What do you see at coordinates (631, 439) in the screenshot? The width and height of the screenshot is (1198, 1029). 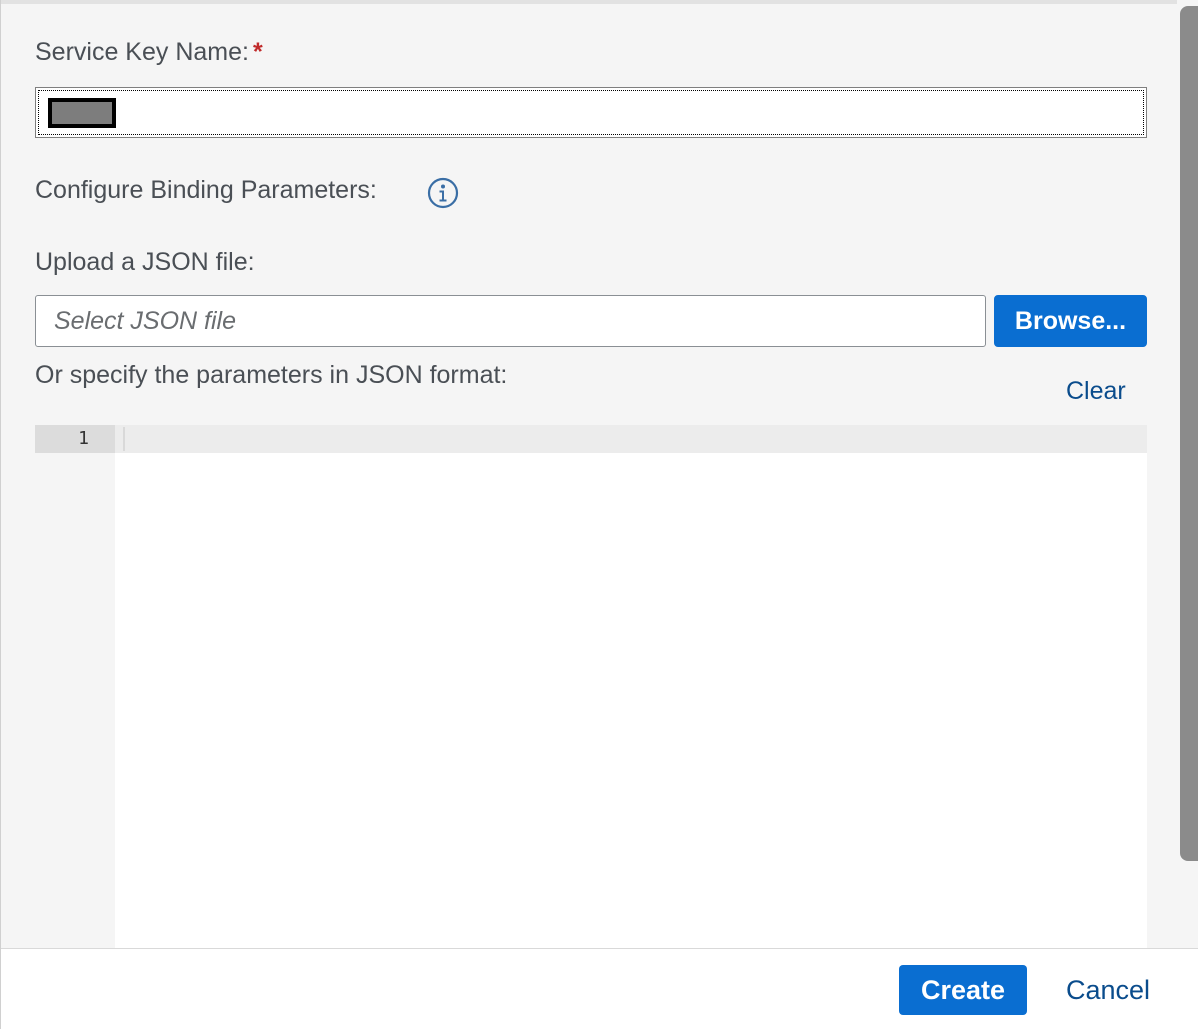 I see `editor-active-line` at bounding box center [631, 439].